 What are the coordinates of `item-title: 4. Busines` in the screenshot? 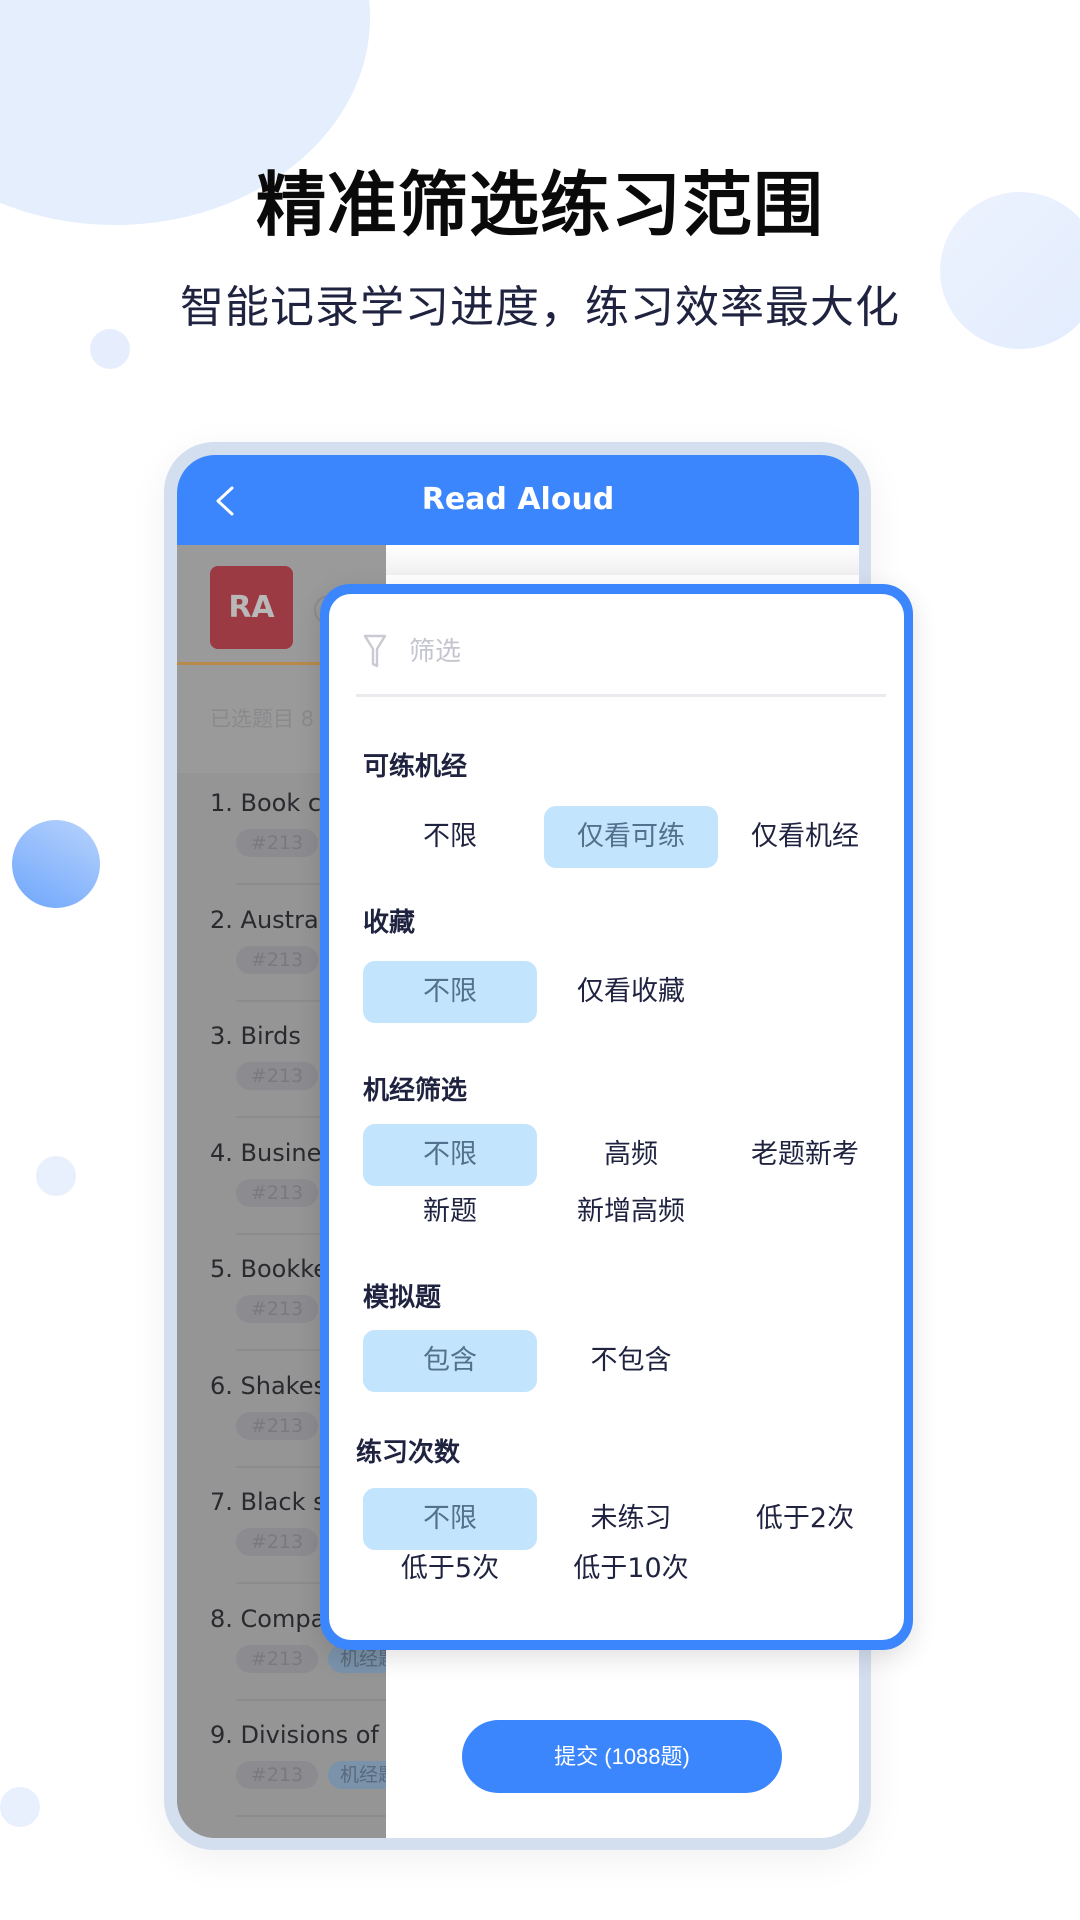 It's located at (272, 1152).